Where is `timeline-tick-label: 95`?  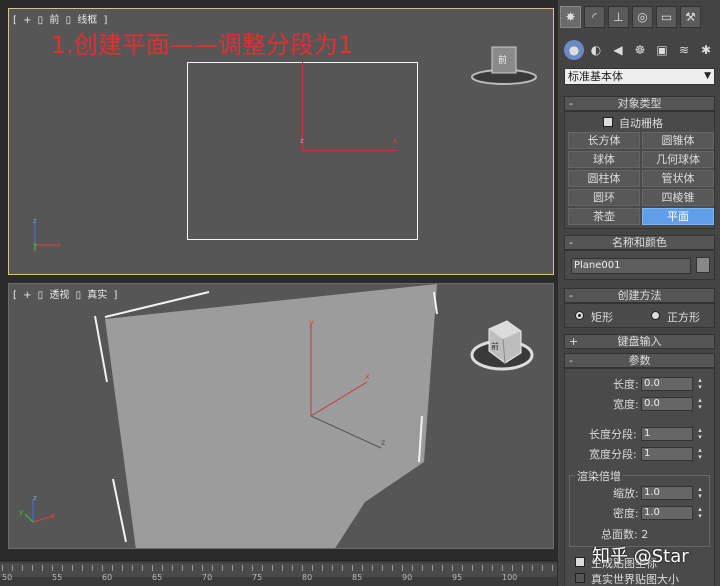 timeline-tick-label: 95 is located at coordinates (457, 577).